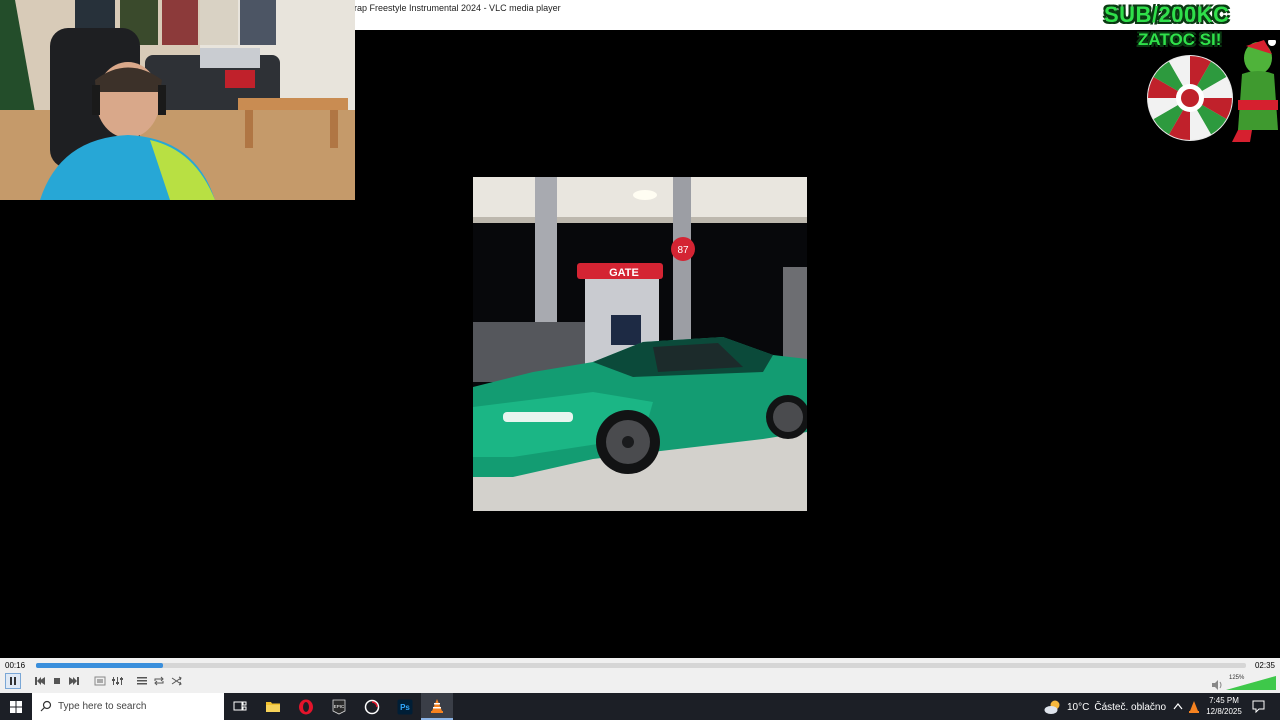 This screenshot has width=1280, height=720. I want to click on taskbar-search: Type here to search, so click(128, 706).